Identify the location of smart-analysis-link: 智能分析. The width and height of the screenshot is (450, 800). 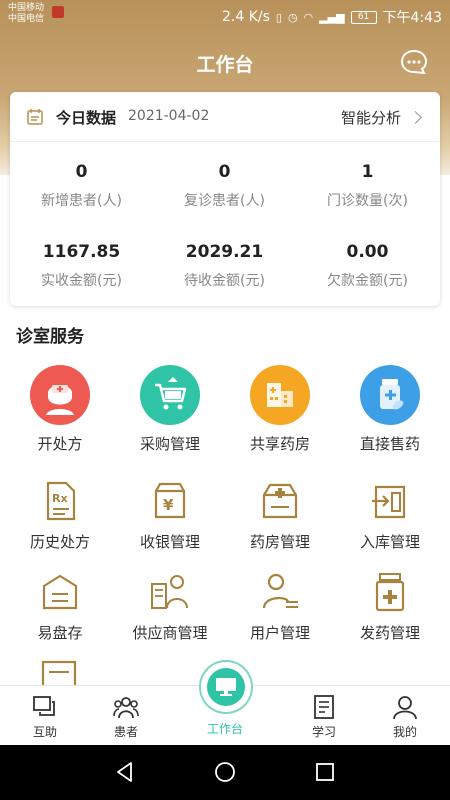
(381, 117).